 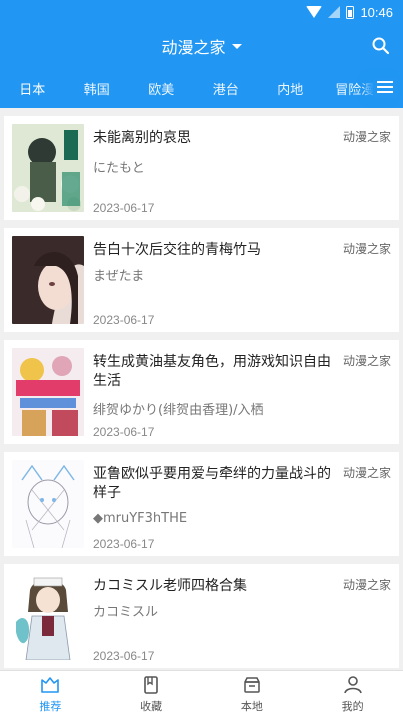 What do you see at coordinates (119, 276) in the screenshot?
I see `comic-author: まぜたま` at bounding box center [119, 276].